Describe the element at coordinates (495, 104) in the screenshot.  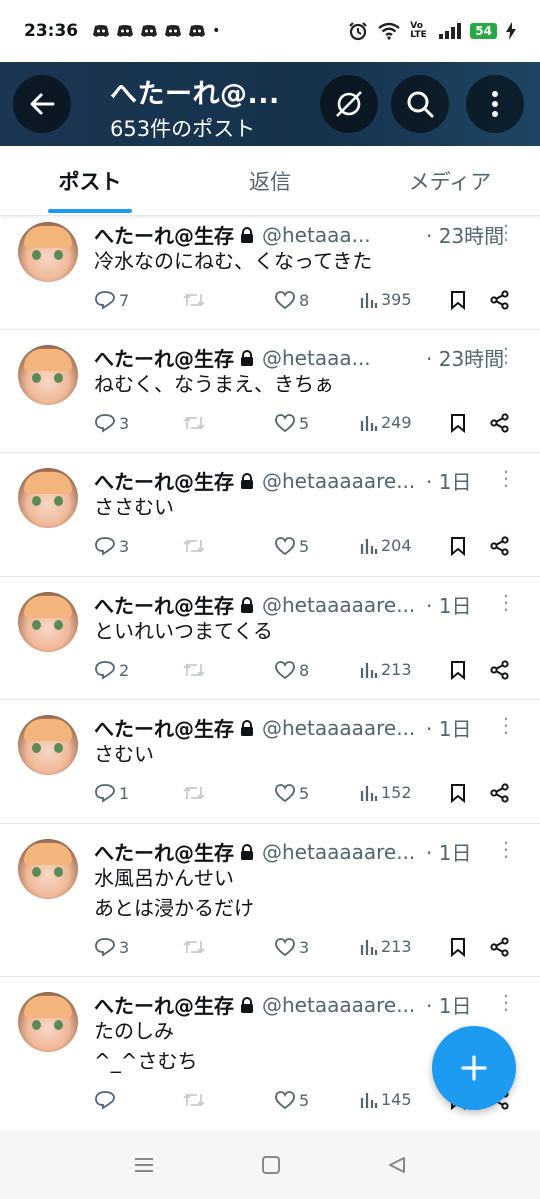
I see `more-options-button` at that location.